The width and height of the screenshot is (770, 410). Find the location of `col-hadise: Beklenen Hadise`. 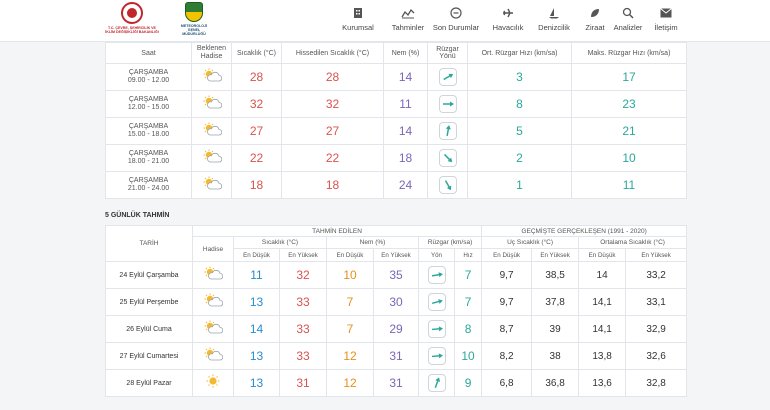

col-hadise: Beklenen Hadise is located at coordinates (211, 53).